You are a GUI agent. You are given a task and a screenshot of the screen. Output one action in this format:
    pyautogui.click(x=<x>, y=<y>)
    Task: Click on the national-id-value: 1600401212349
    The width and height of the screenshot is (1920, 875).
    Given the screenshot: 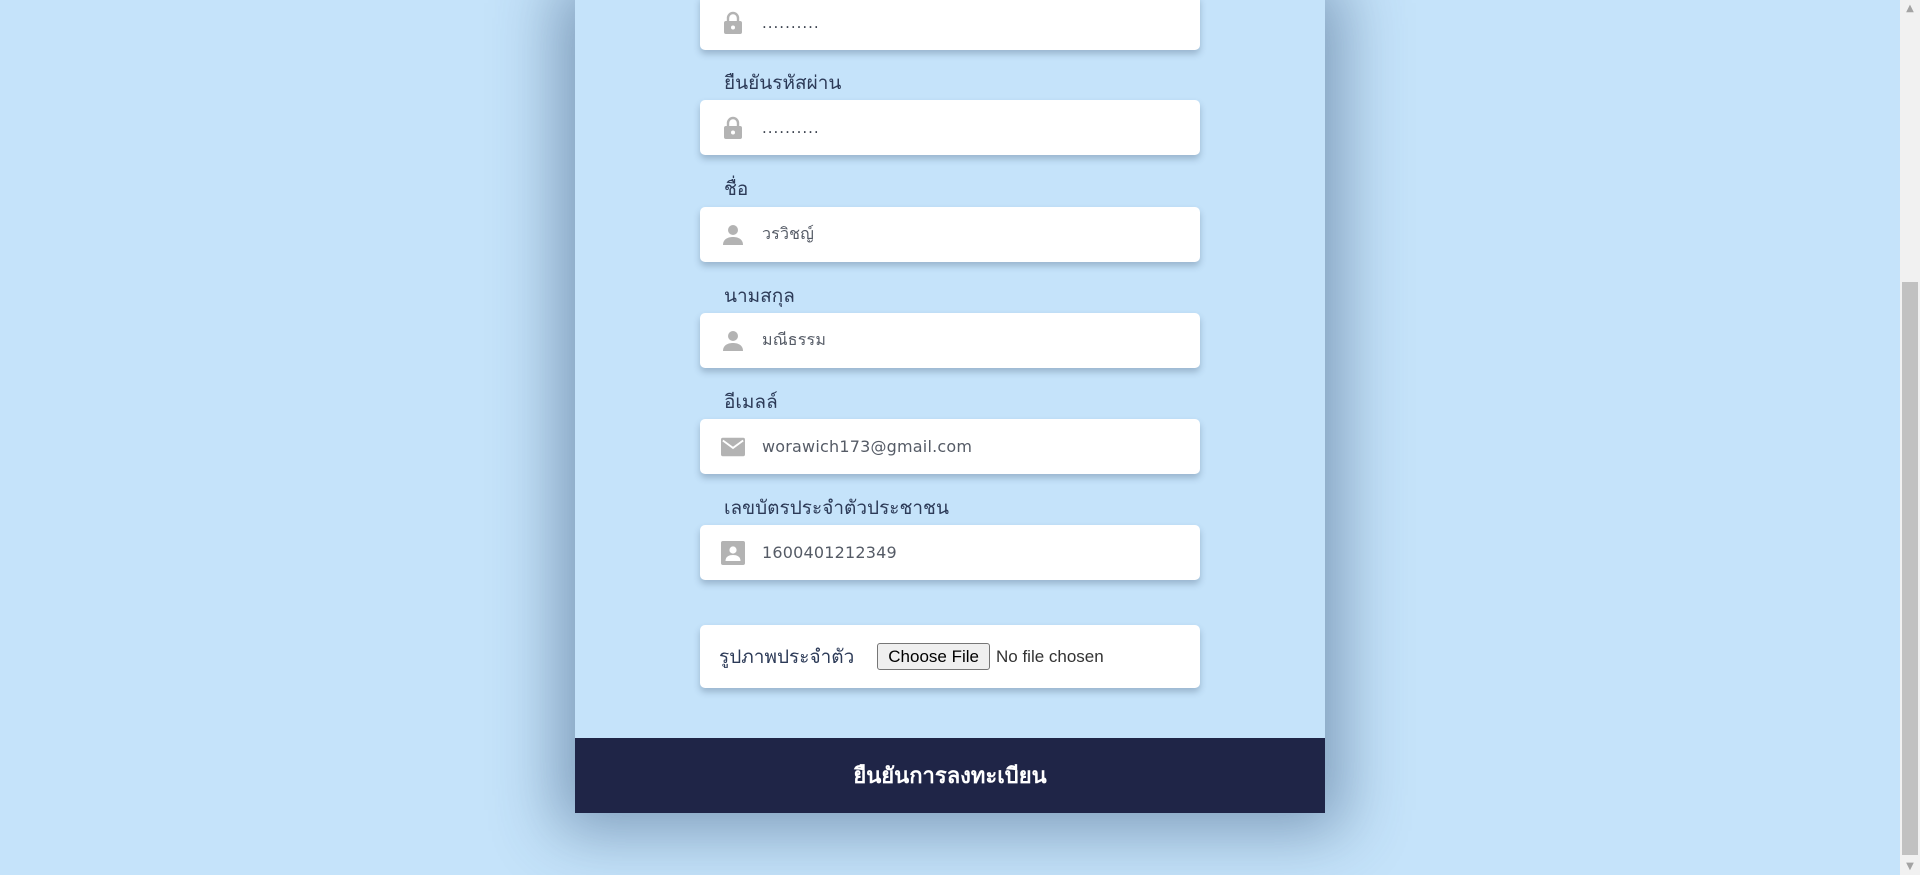 What is the action you would take?
    pyautogui.click(x=829, y=552)
    